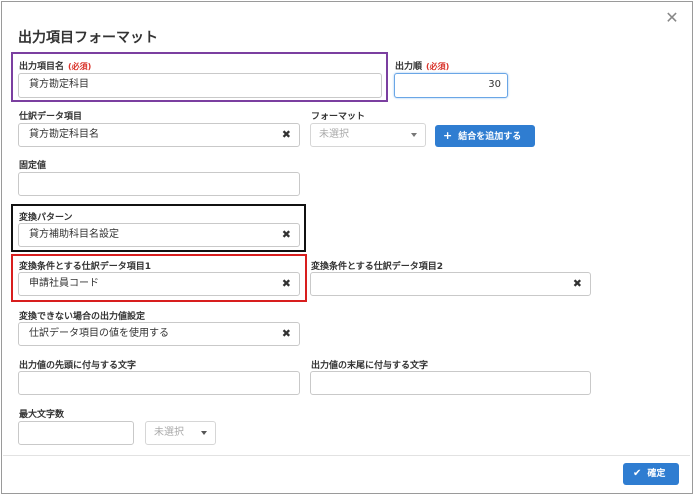 The image size is (696, 497). What do you see at coordinates (82, 317) in the screenshot?
I see `unconvertible-output-label: 変換できない場合の出力値設定` at bounding box center [82, 317].